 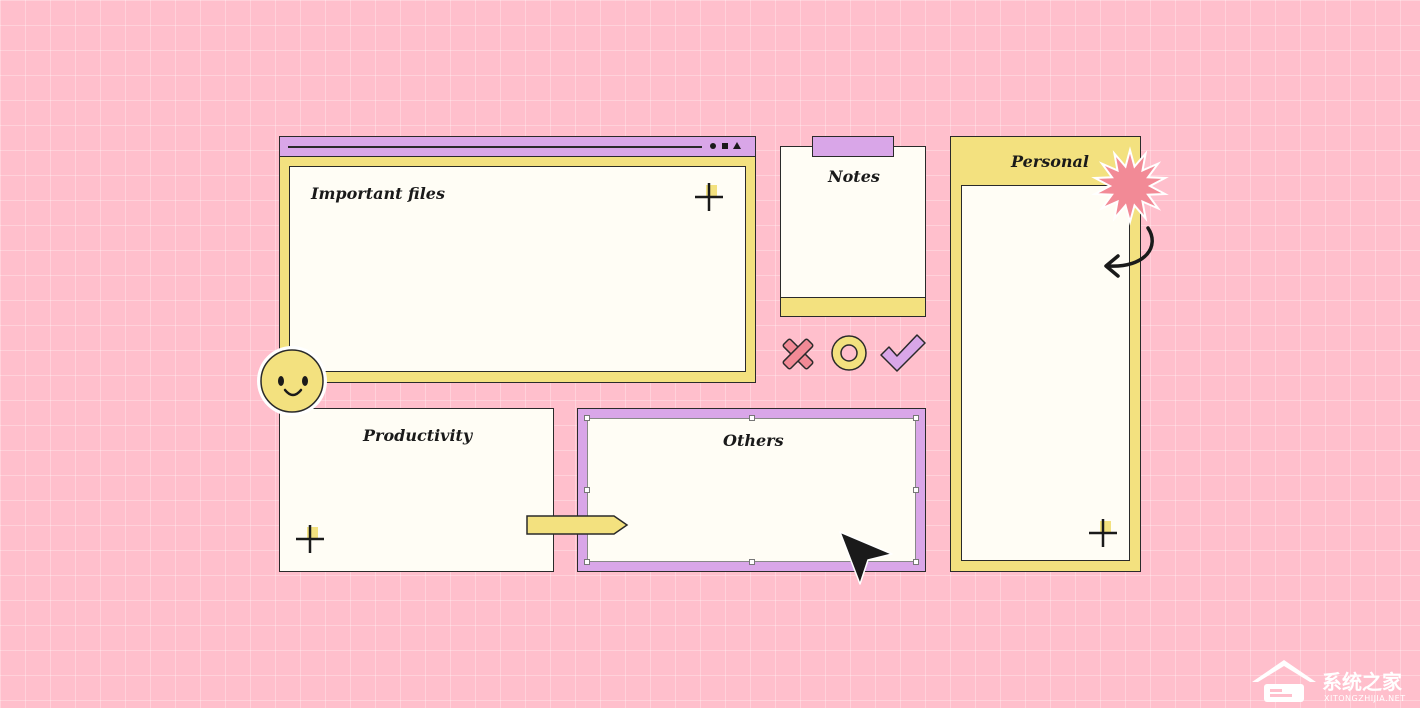 I want to click on starburst-icon, so click(x=1130, y=186).